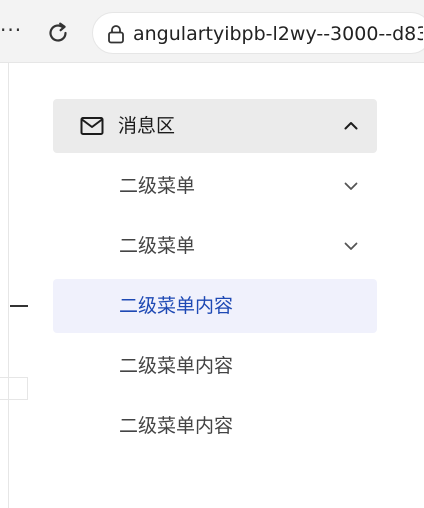  I want to click on menu-item-active: 二级菜单内容, so click(215, 306).